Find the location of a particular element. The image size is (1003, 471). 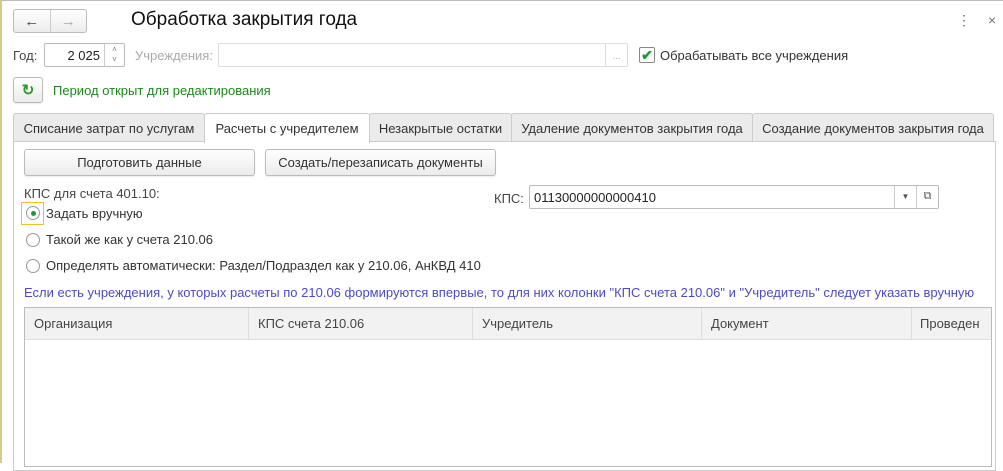

process-all-checkbox: ✔ is located at coordinates (647, 55).